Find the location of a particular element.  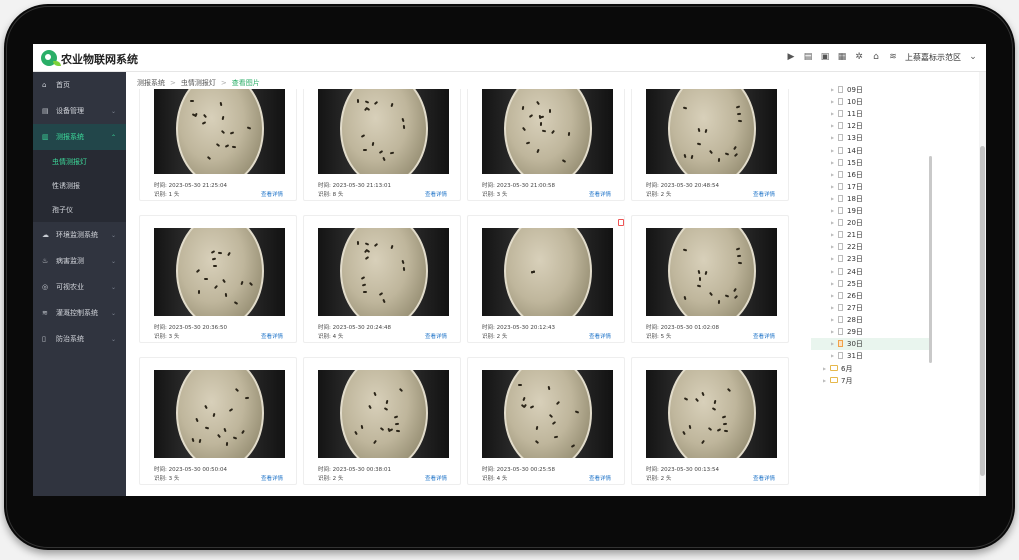

tree-day-item: ▶ 10日 is located at coordinates (871, 102).